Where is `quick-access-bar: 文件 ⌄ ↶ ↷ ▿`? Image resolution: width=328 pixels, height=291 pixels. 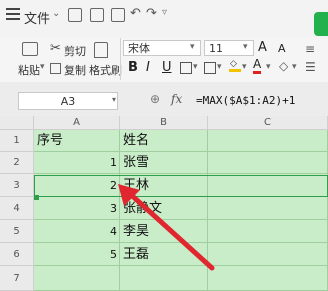 quick-access-bar: 文件 ⌄ ↶ ↷ ▿ is located at coordinates (164, 19).